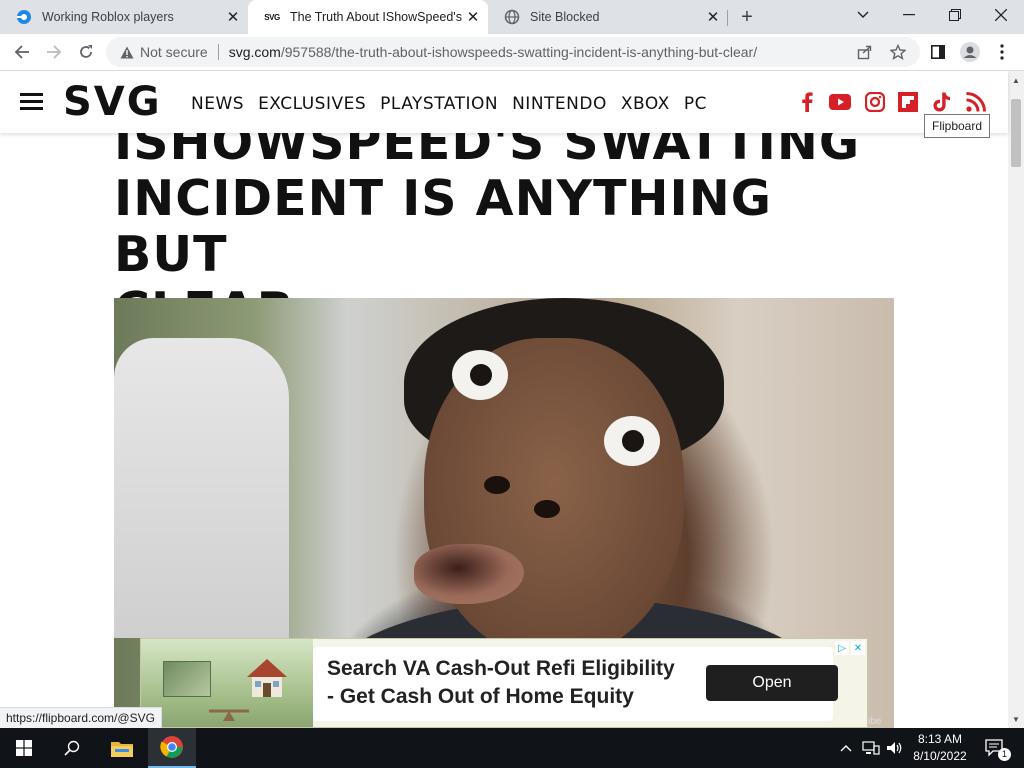 This screenshot has height=768, width=1024. I want to click on warning-triangle-icon, so click(127, 52).